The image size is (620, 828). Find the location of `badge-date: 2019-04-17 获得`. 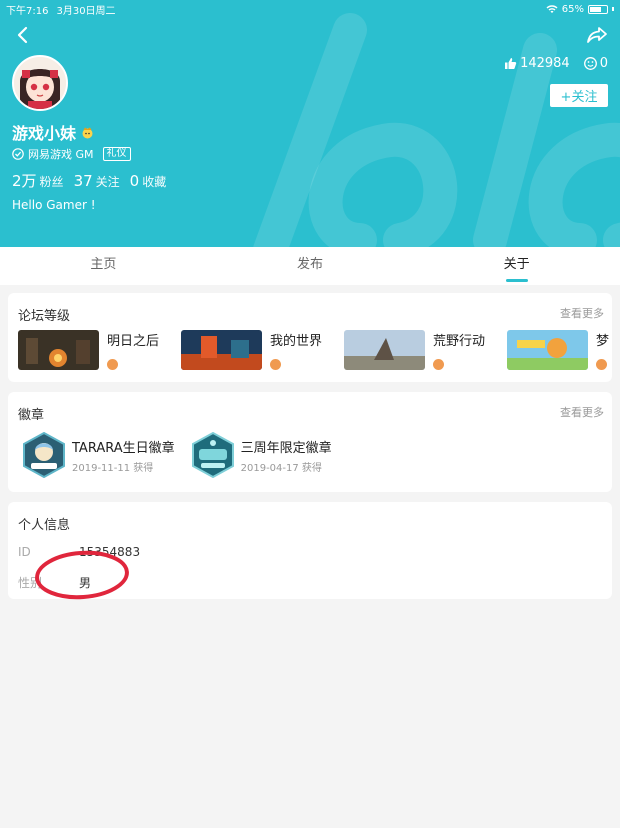

badge-date: 2019-04-17 获得 is located at coordinates (281, 468).